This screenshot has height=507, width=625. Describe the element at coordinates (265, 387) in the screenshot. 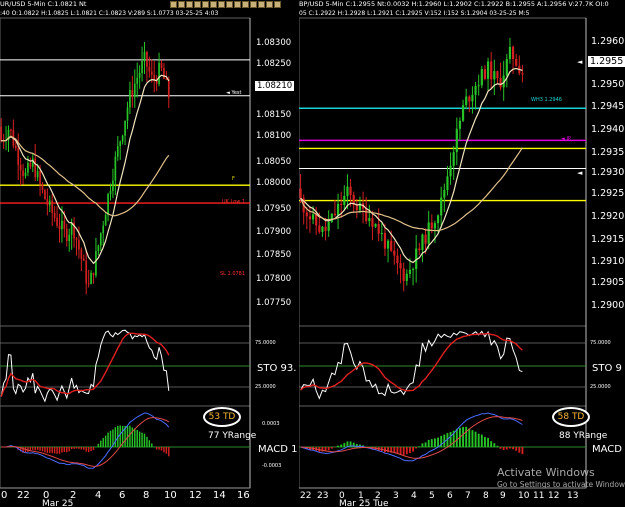

I see `sto-25-label: 25.0000` at that location.